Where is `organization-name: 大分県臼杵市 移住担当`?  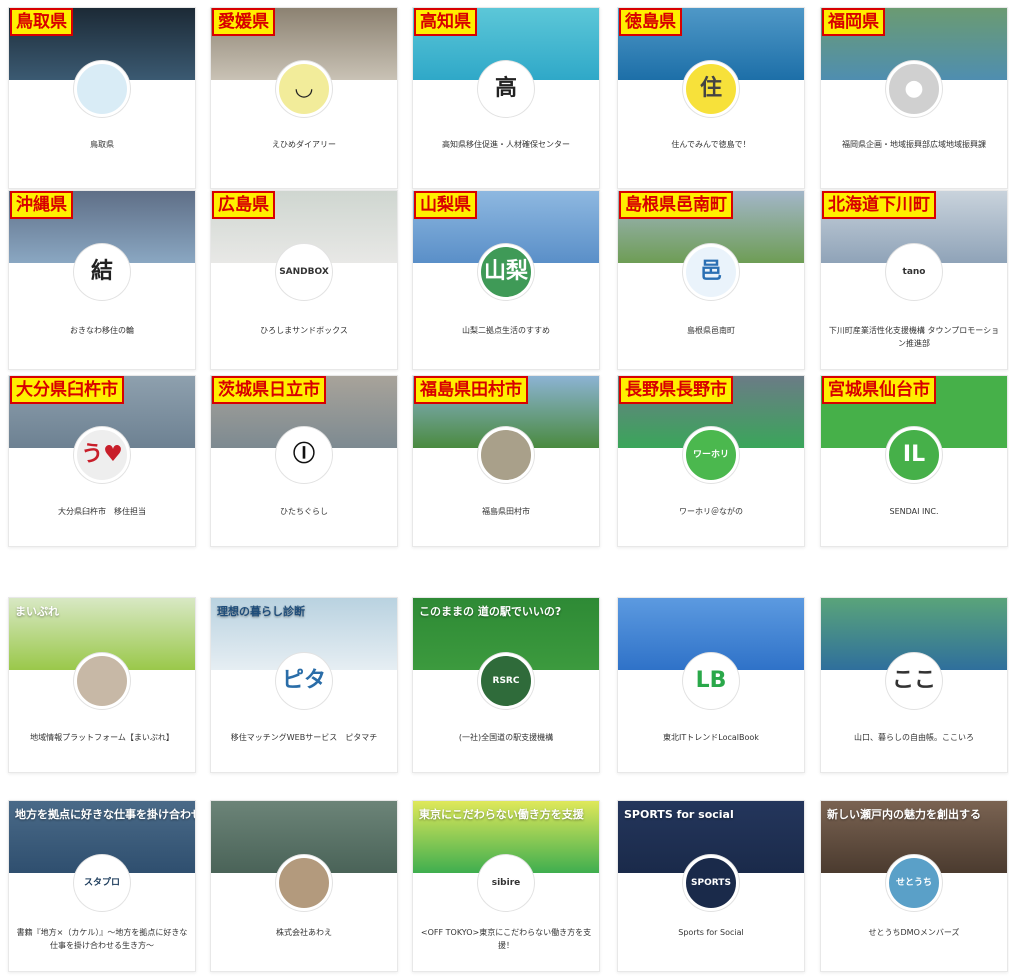 organization-name: 大分県臼杵市 移住担当 is located at coordinates (102, 511).